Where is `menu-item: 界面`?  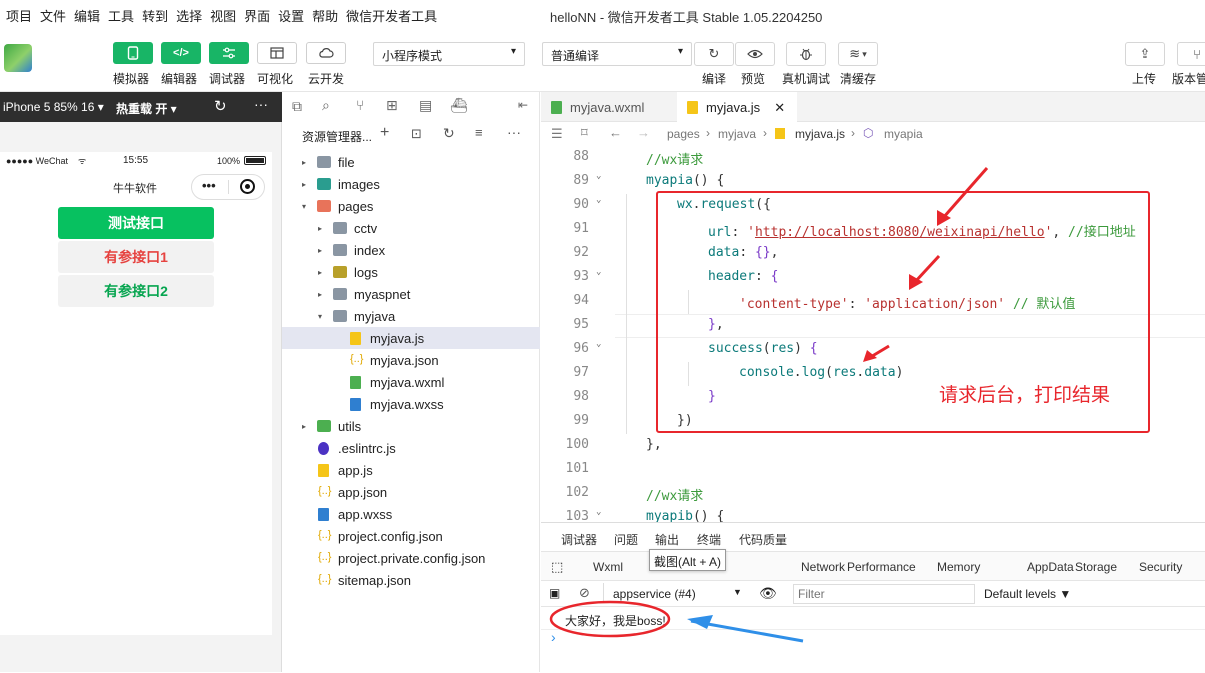
menu-item: 界面 is located at coordinates (257, 15).